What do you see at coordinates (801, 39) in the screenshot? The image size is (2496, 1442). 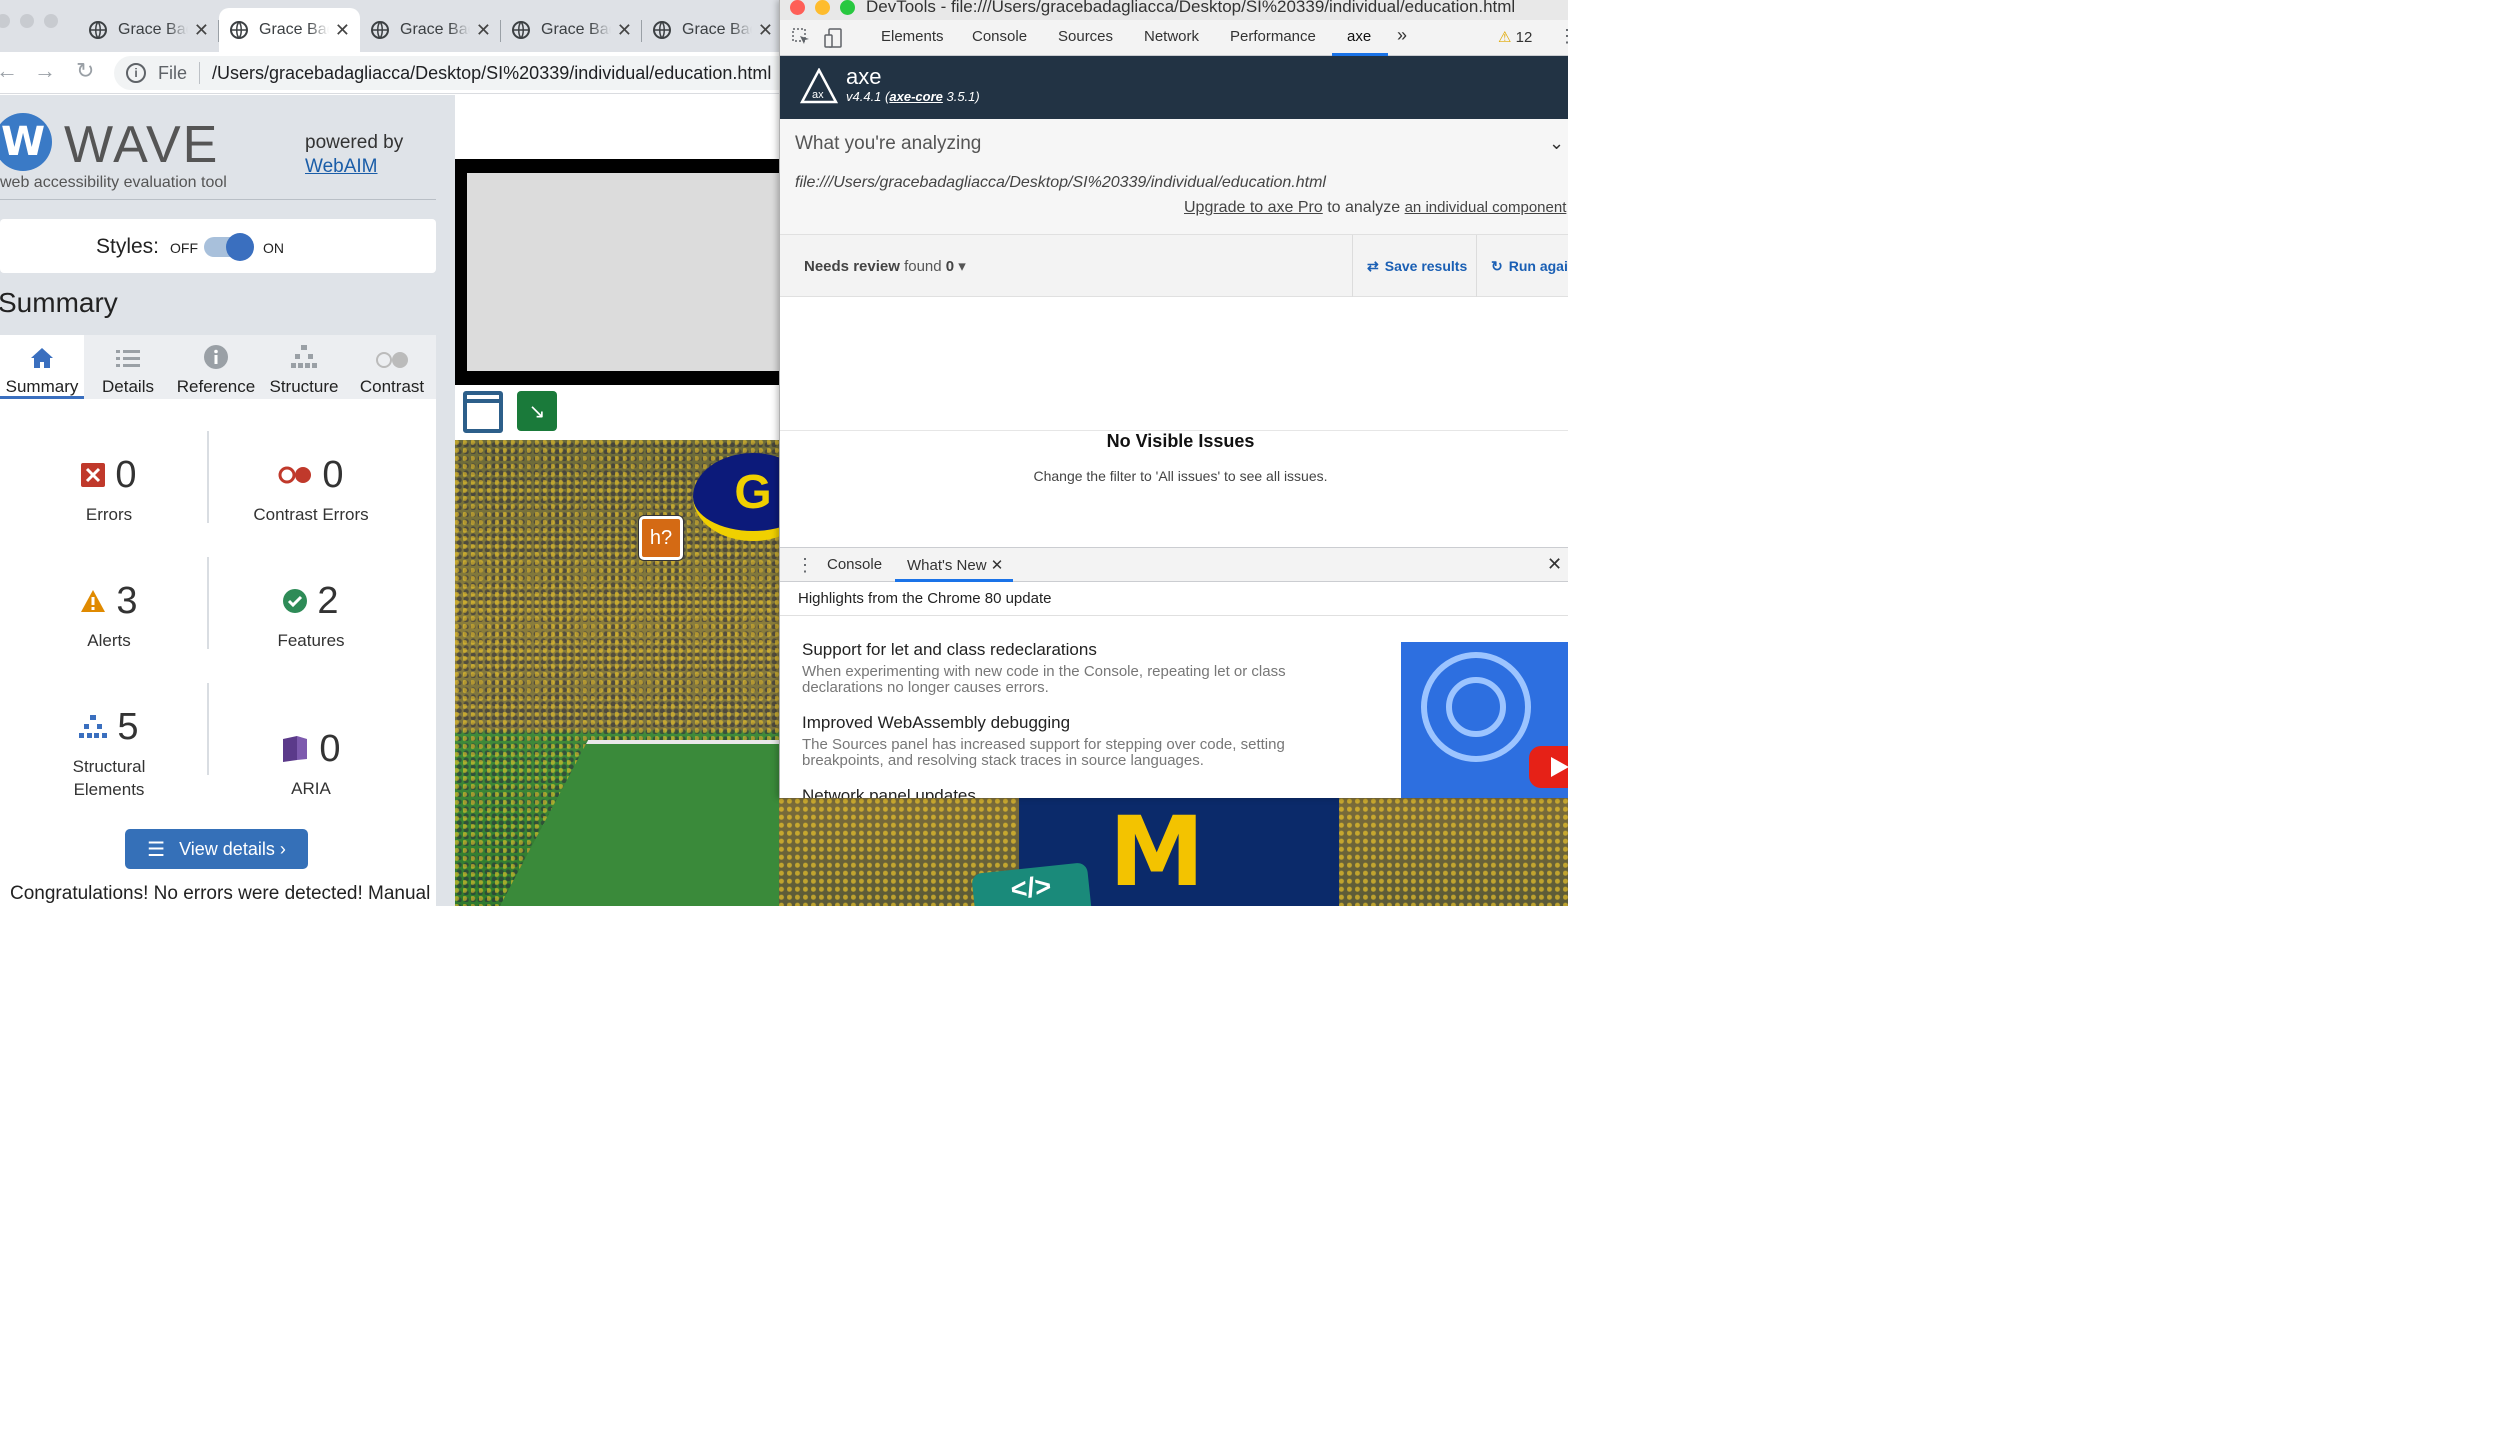 I see `inspect-element-icon` at bounding box center [801, 39].